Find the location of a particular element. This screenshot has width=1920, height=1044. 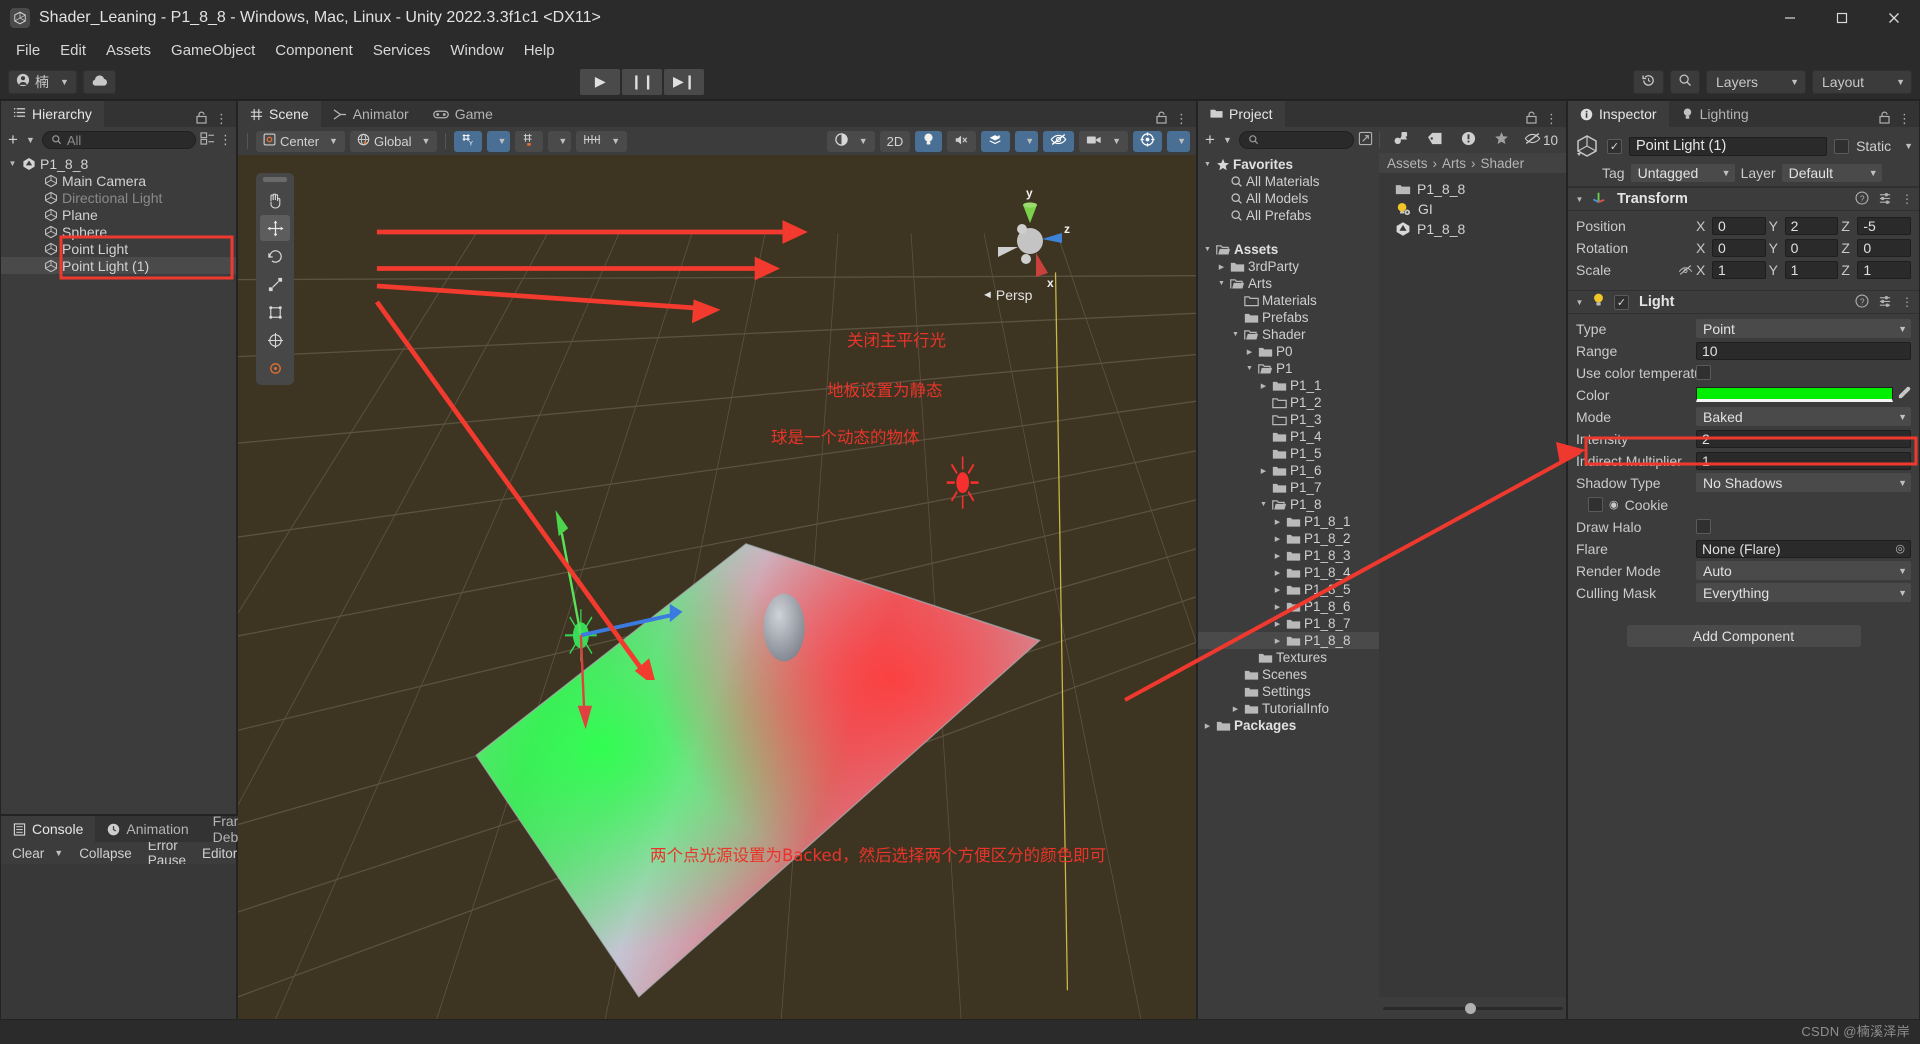

breadcrumb: Assets › Arts › Shader is located at coordinates (1472, 163).